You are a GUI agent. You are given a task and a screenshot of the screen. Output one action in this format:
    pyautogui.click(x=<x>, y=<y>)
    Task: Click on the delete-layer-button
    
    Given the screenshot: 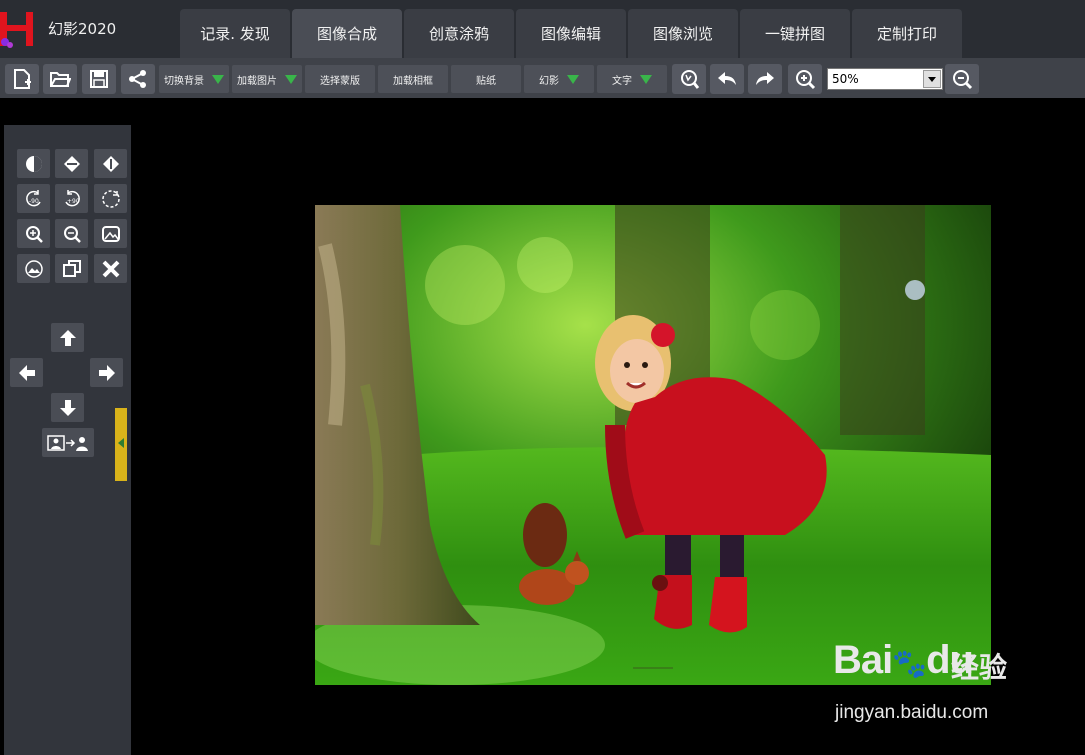 What is the action you would take?
    pyautogui.click(x=110, y=268)
    